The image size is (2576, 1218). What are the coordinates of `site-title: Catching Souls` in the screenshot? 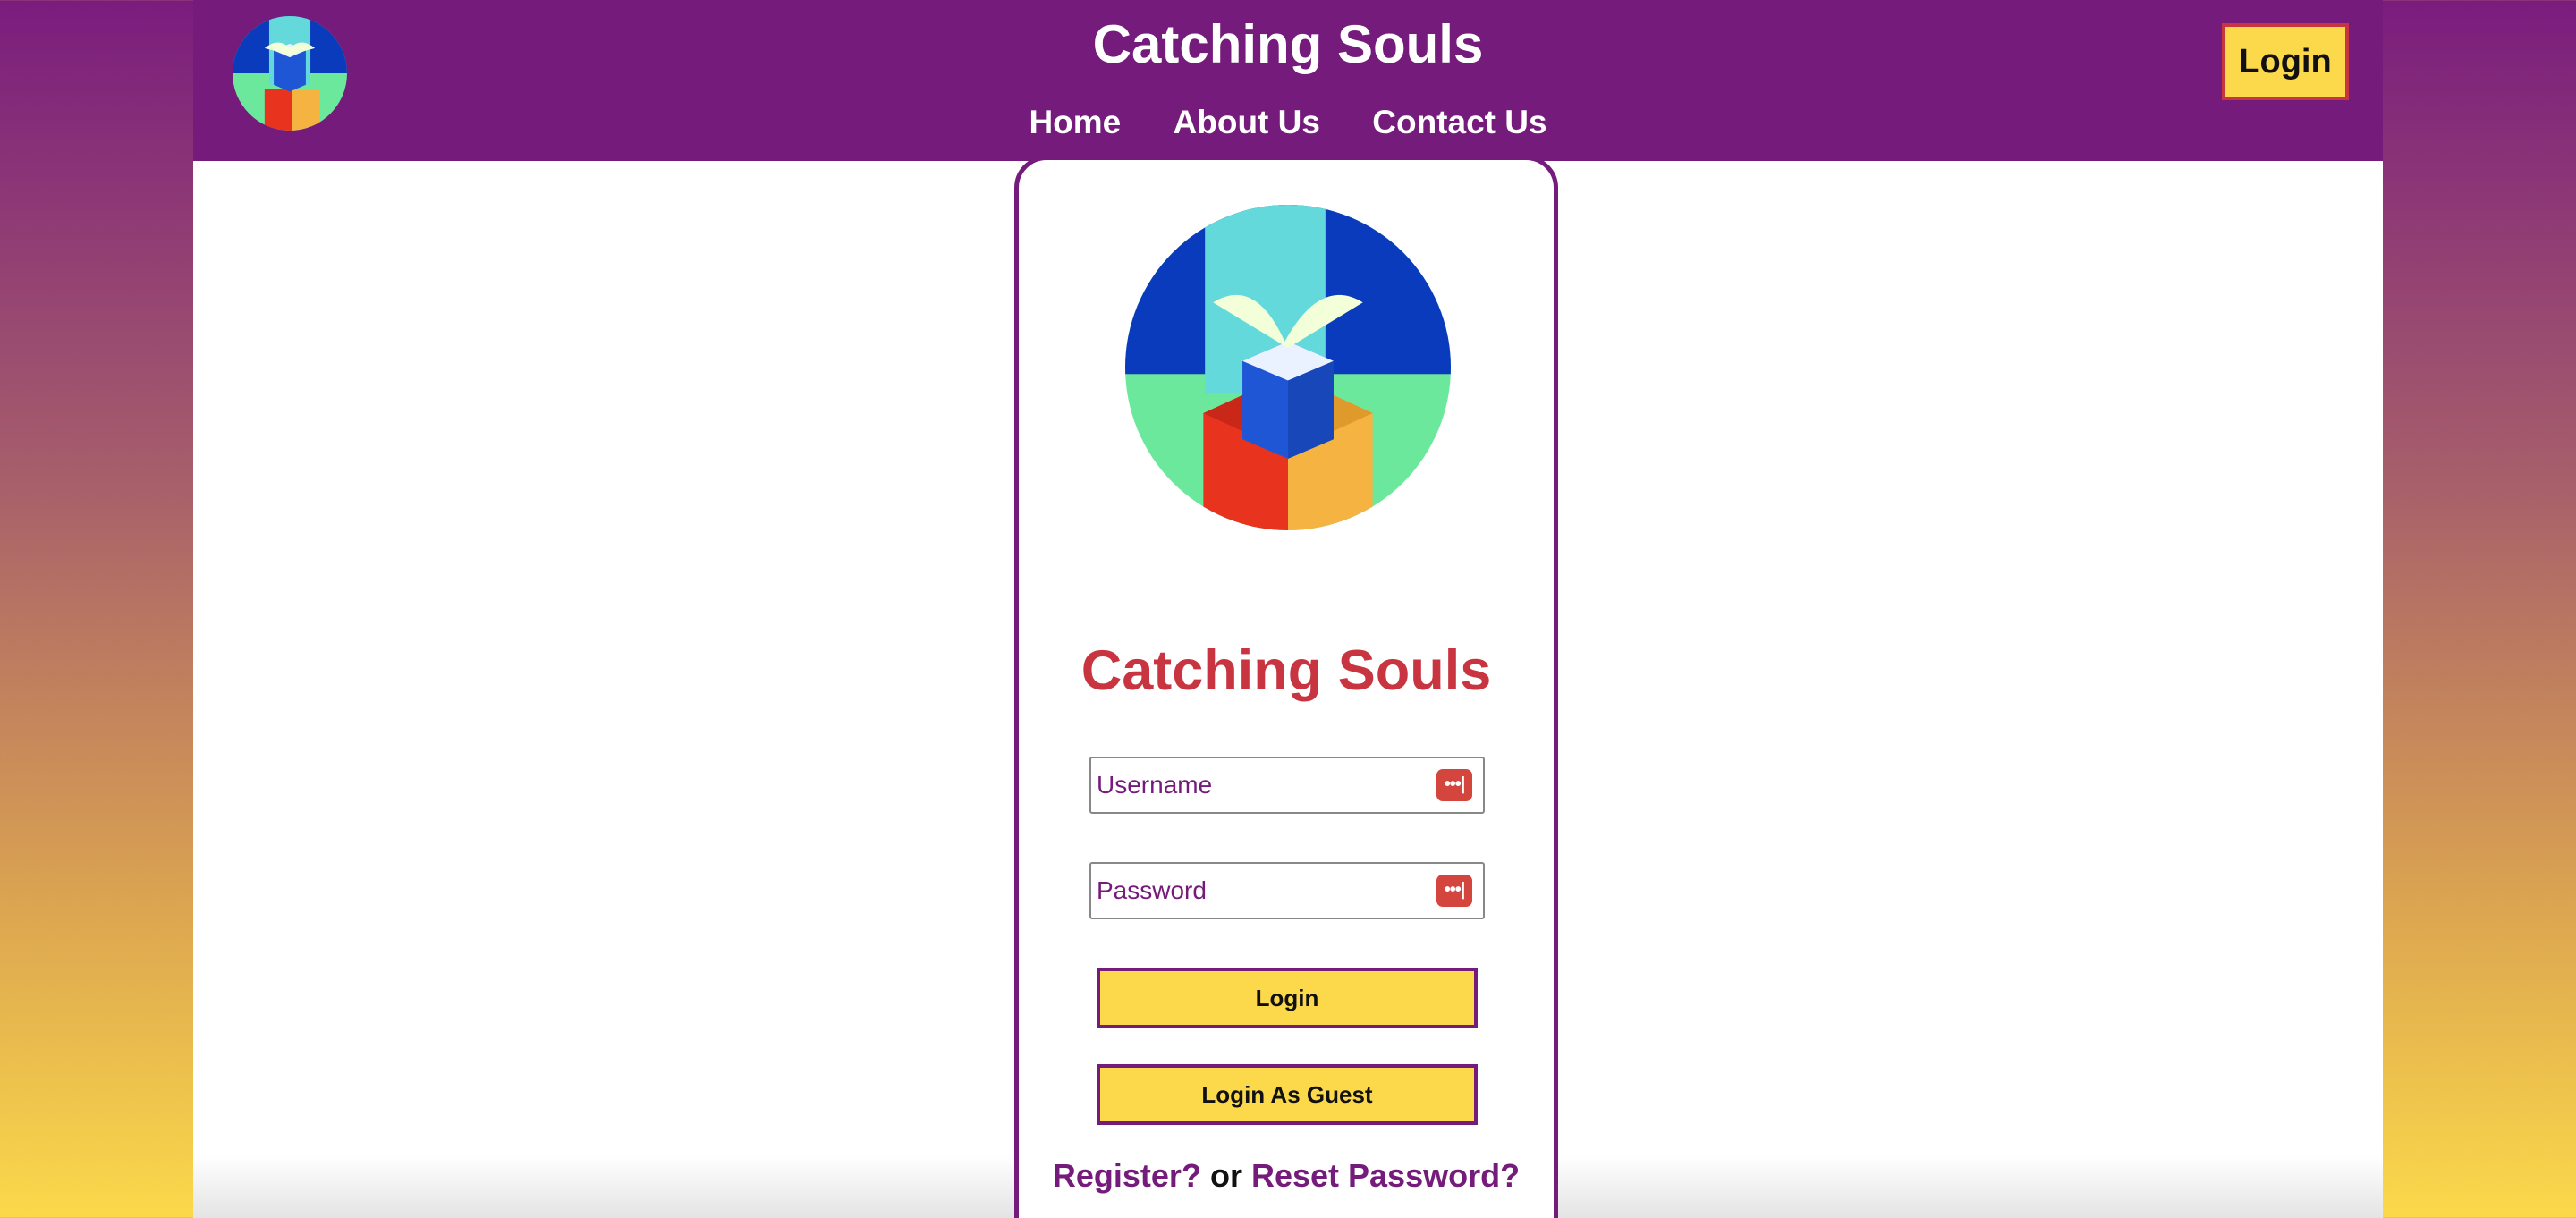 It's located at (1288, 44).